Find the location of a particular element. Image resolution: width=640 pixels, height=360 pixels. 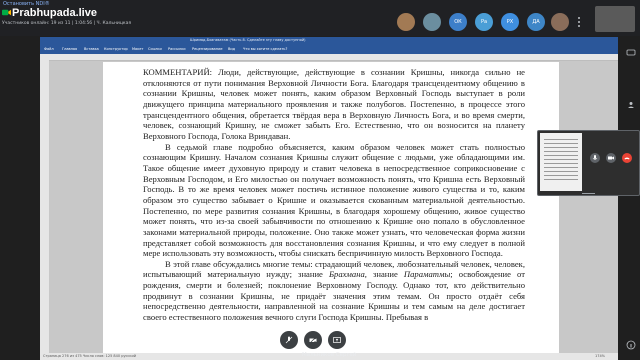

microphone-icon is located at coordinates (595, 157).